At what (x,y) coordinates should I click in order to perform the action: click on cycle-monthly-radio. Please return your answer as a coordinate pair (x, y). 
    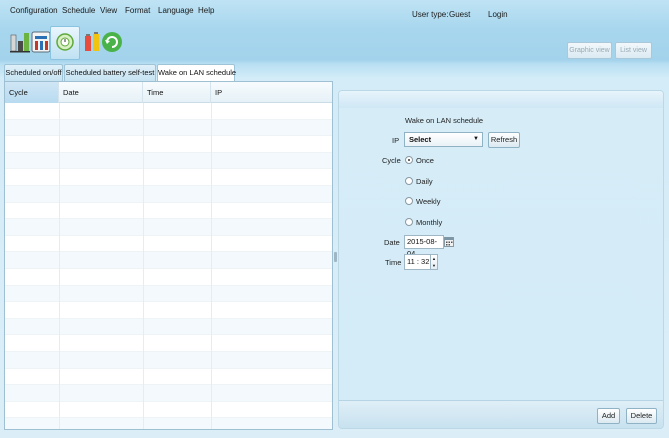
    Looking at the image, I should click on (409, 222).